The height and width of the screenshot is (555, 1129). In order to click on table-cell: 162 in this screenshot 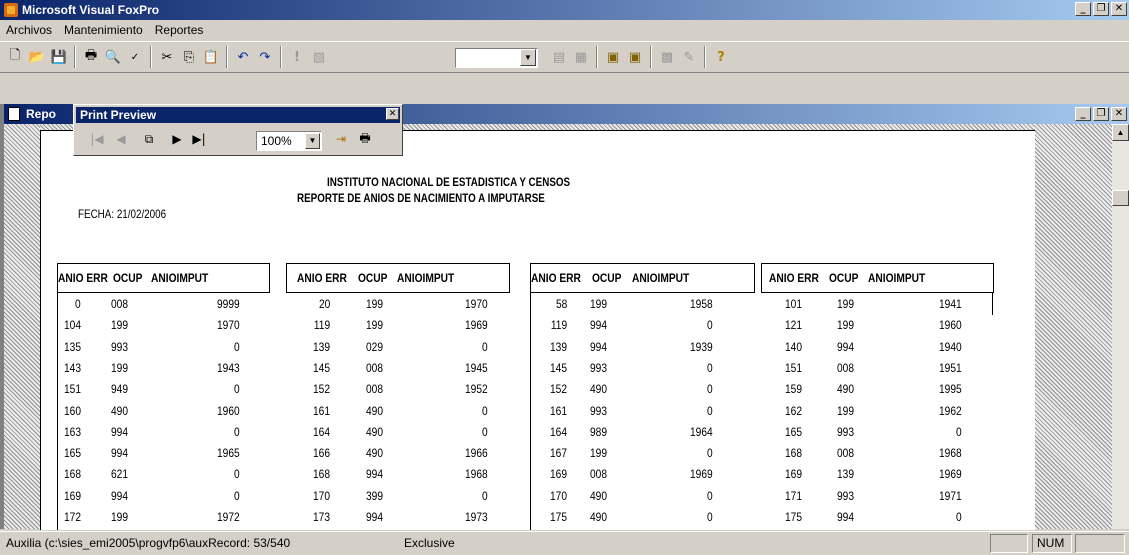, I will do `click(793, 410)`.